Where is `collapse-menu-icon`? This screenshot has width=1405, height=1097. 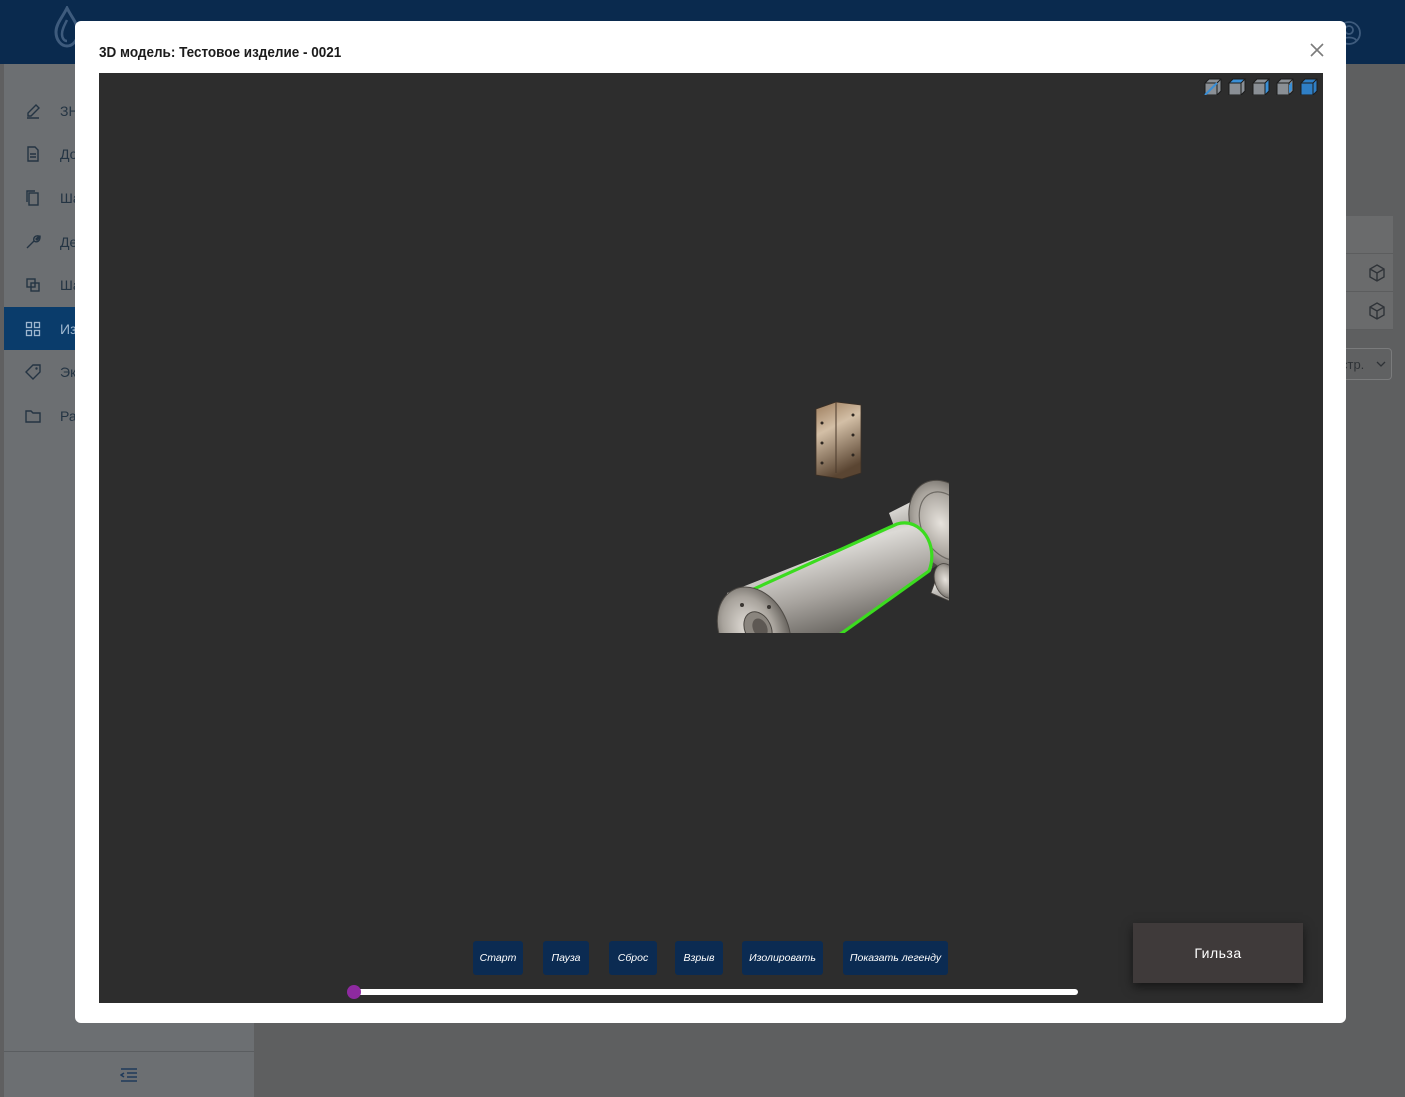 collapse-menu-icon is located at coordinates (129, 1075).